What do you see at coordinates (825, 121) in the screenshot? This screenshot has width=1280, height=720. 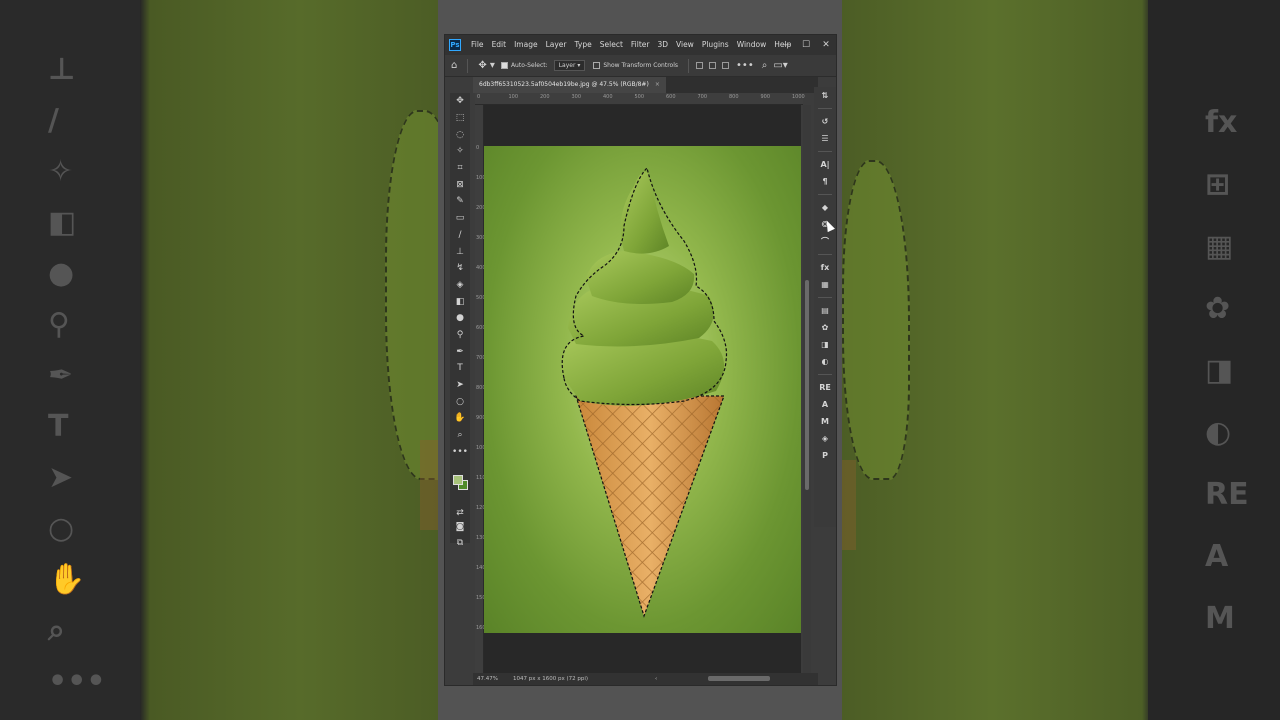 I see `history-panel-icon: ↺` at bounding box center [825, 121].